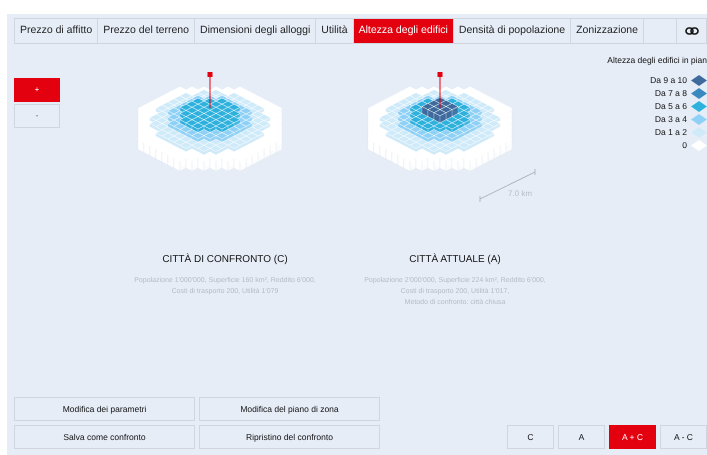  What do you see at coordinates (632, 437) in the screenshot?
I see `view-button: A + C` at bounding box center [632, 437].